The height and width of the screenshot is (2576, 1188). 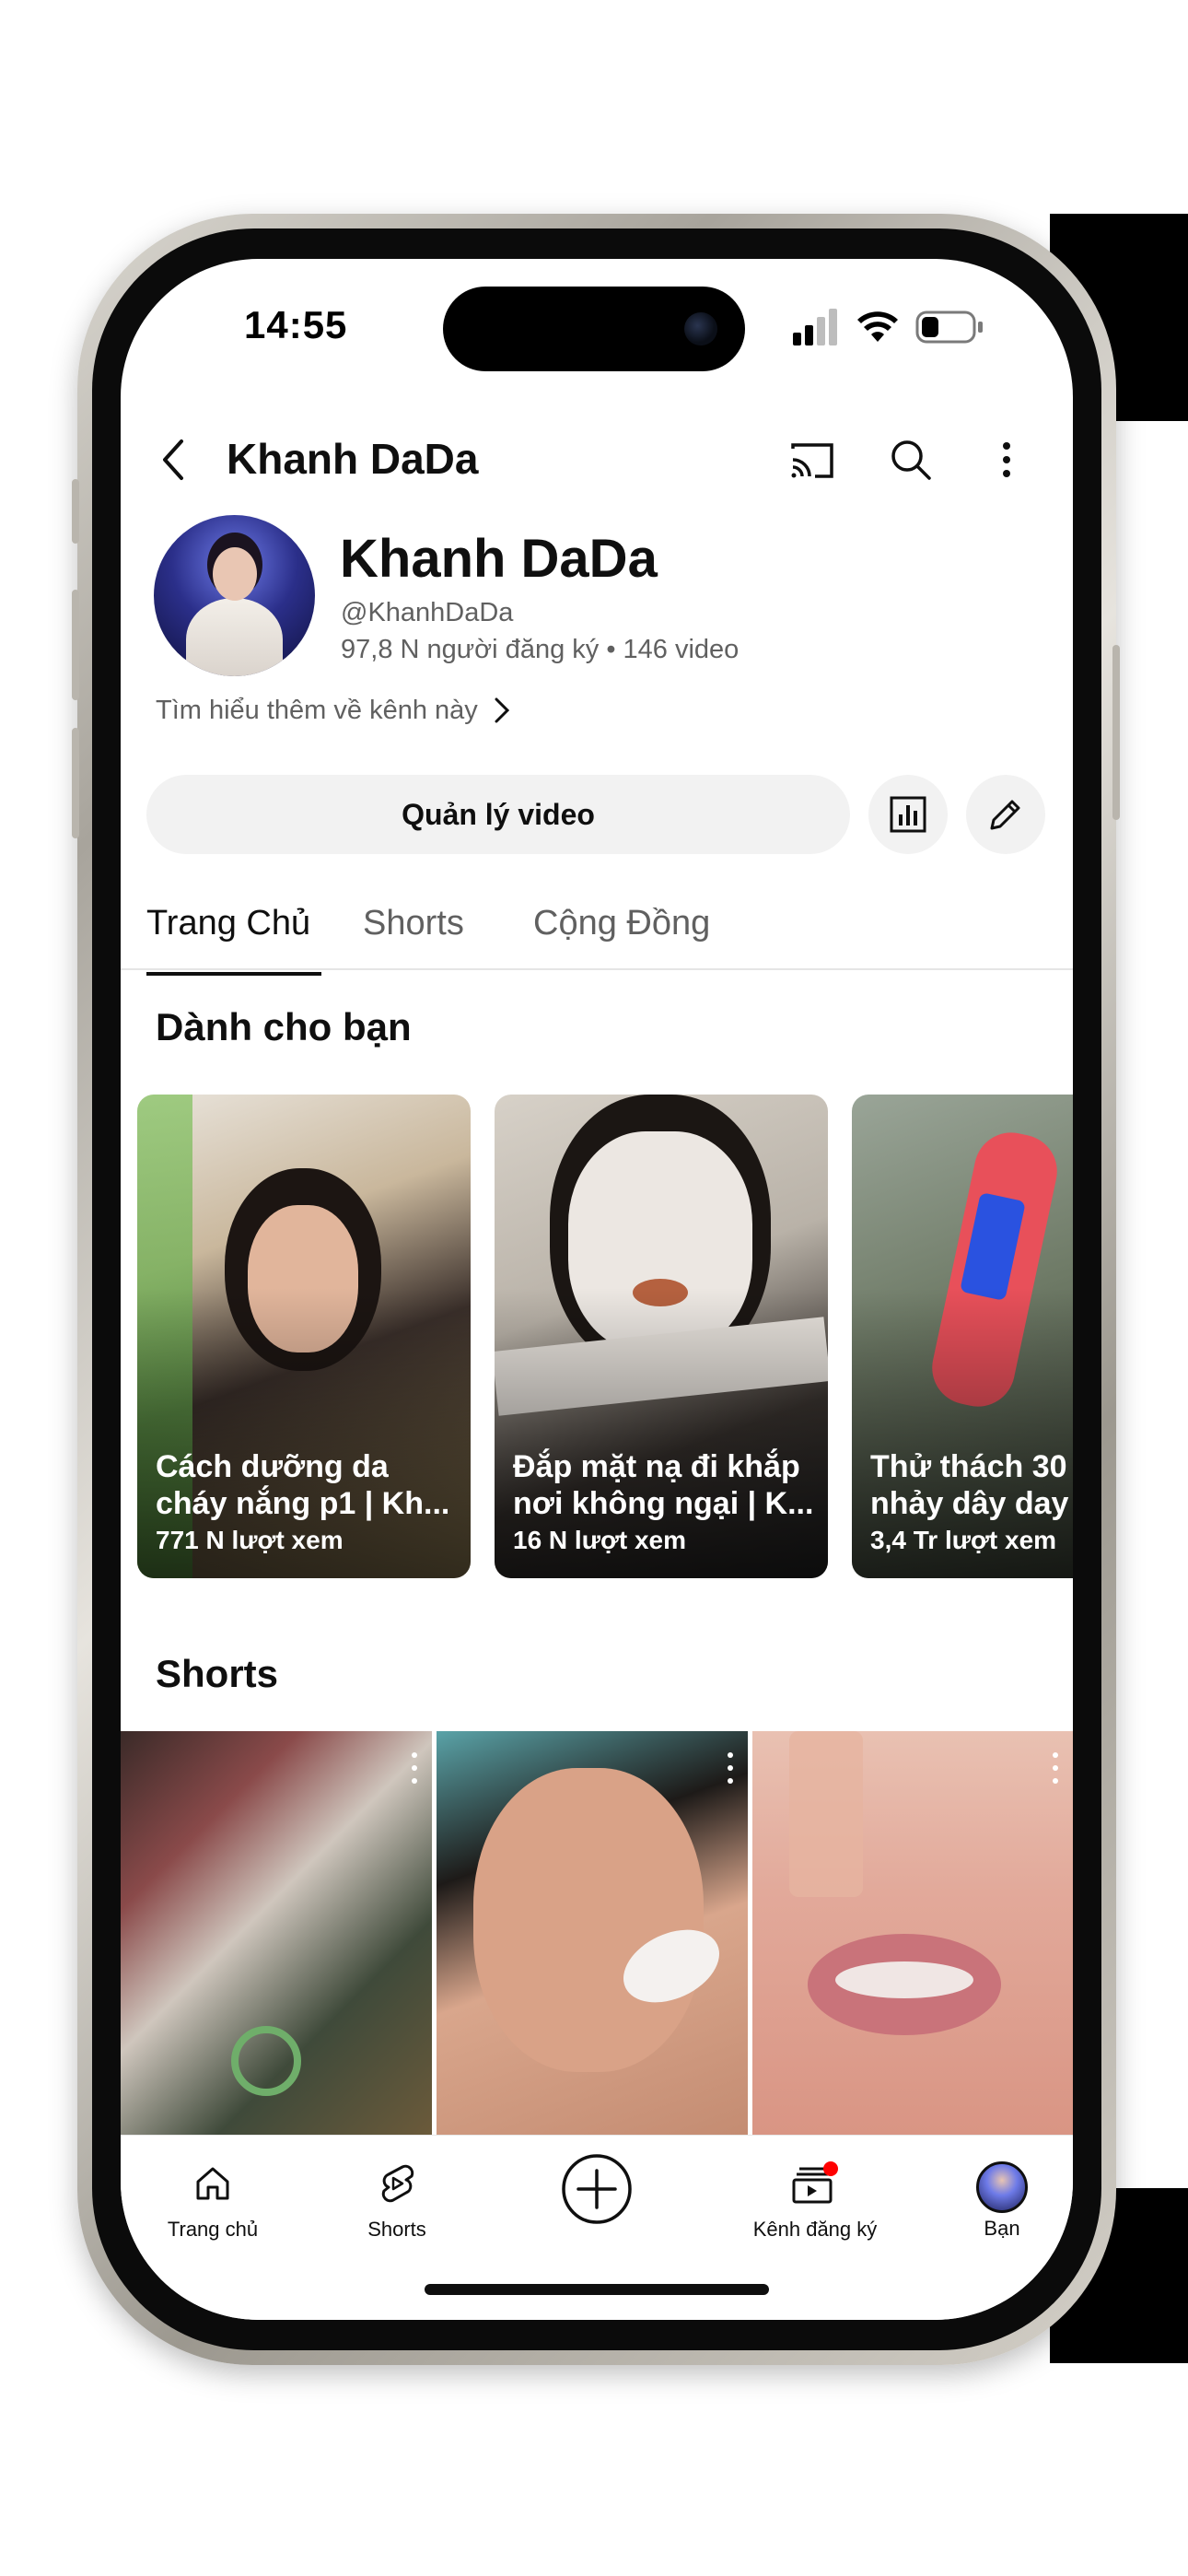 I want to click on status-icons, so click(x=888, y=327).